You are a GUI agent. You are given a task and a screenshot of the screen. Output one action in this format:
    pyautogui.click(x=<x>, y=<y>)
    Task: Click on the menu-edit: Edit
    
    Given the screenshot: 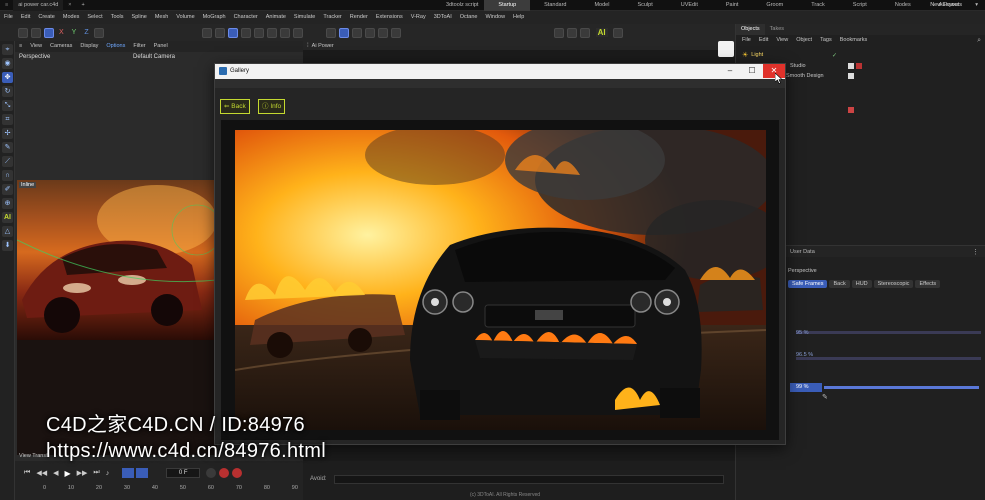 What is the action you would take?
    pyautogui.click(x=25, y=17)
    